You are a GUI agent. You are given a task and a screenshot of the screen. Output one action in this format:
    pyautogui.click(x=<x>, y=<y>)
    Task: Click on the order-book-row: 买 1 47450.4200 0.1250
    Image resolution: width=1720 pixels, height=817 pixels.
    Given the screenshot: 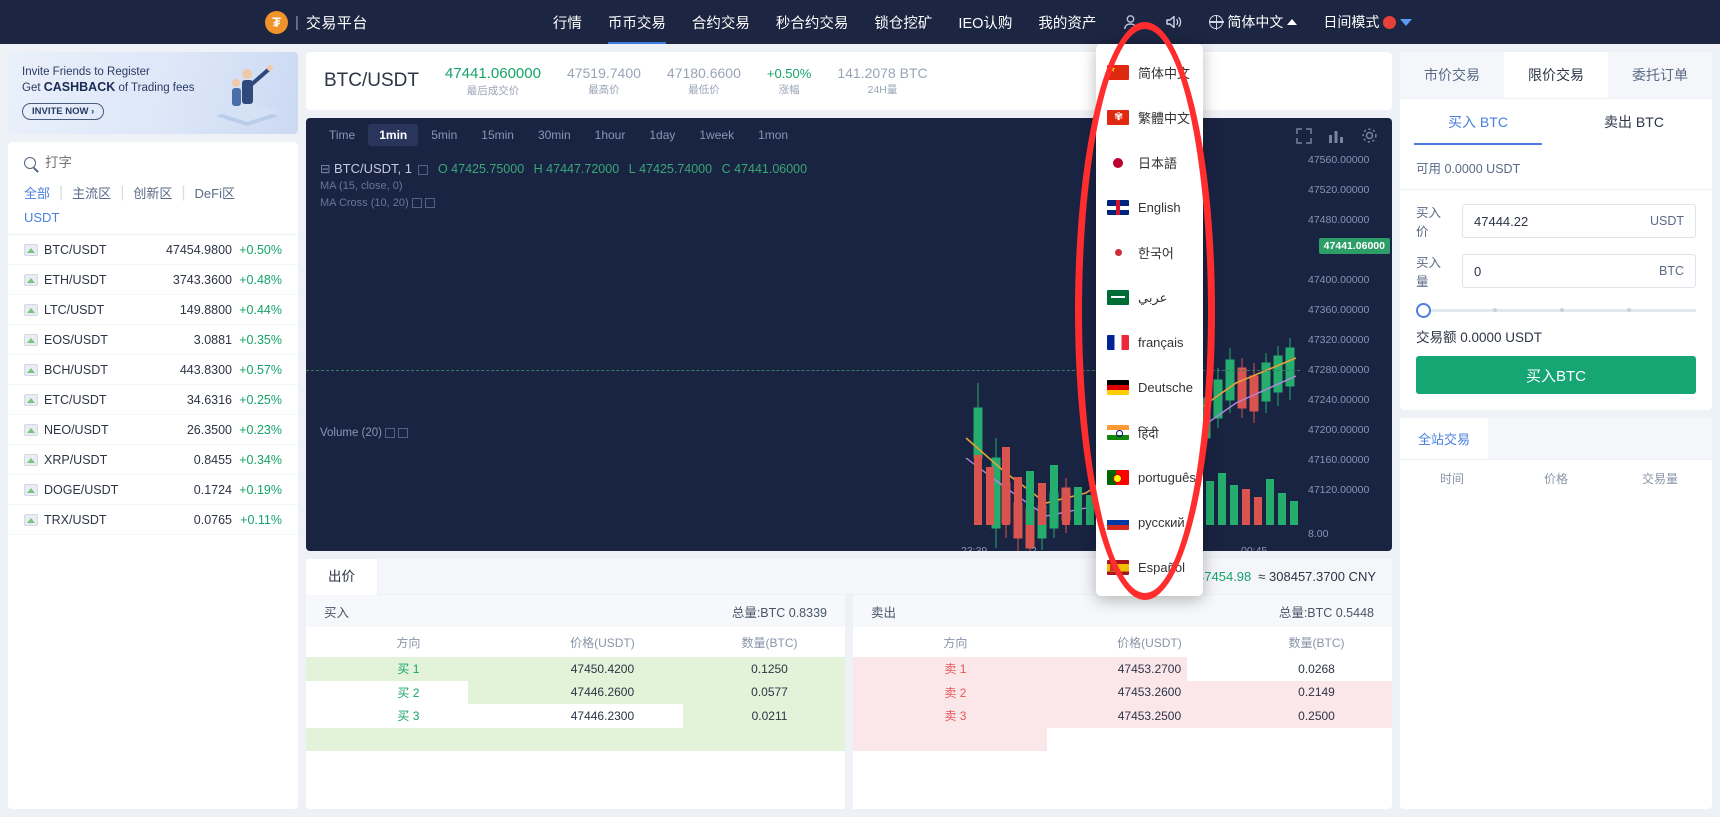 What is the action you would take?
    pyautogui.click(x=575, y=669)
    